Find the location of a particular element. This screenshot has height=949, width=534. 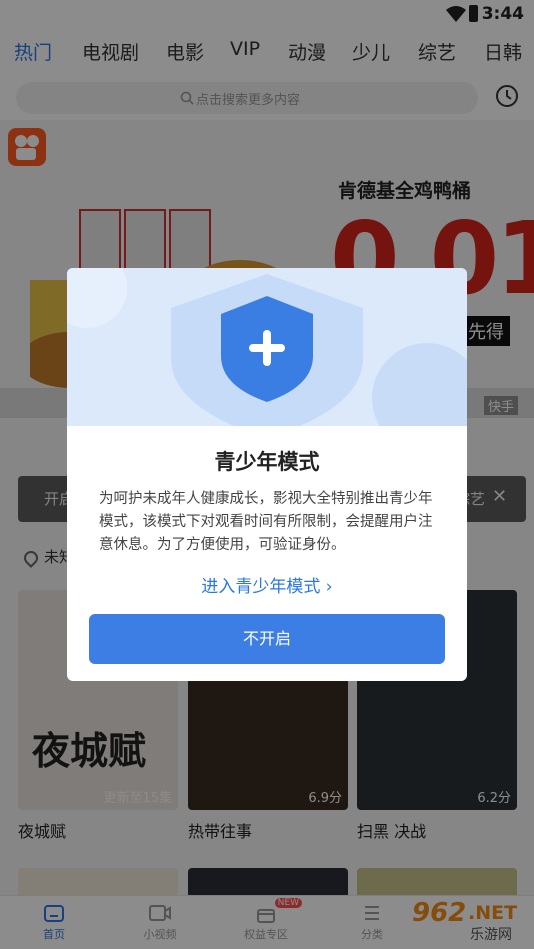

enter-teen-mode-link: 进入青少年模式 › is located at coordinates (267, 584).